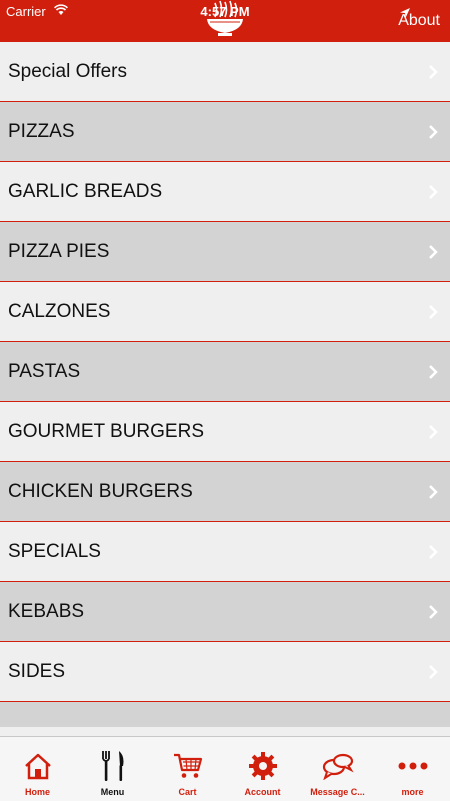 This screenshot has height=801, width=450. Describe the element at coordinates (46, 611) in the screenshot. I see `menu-item-label: KEBABS` at that location.